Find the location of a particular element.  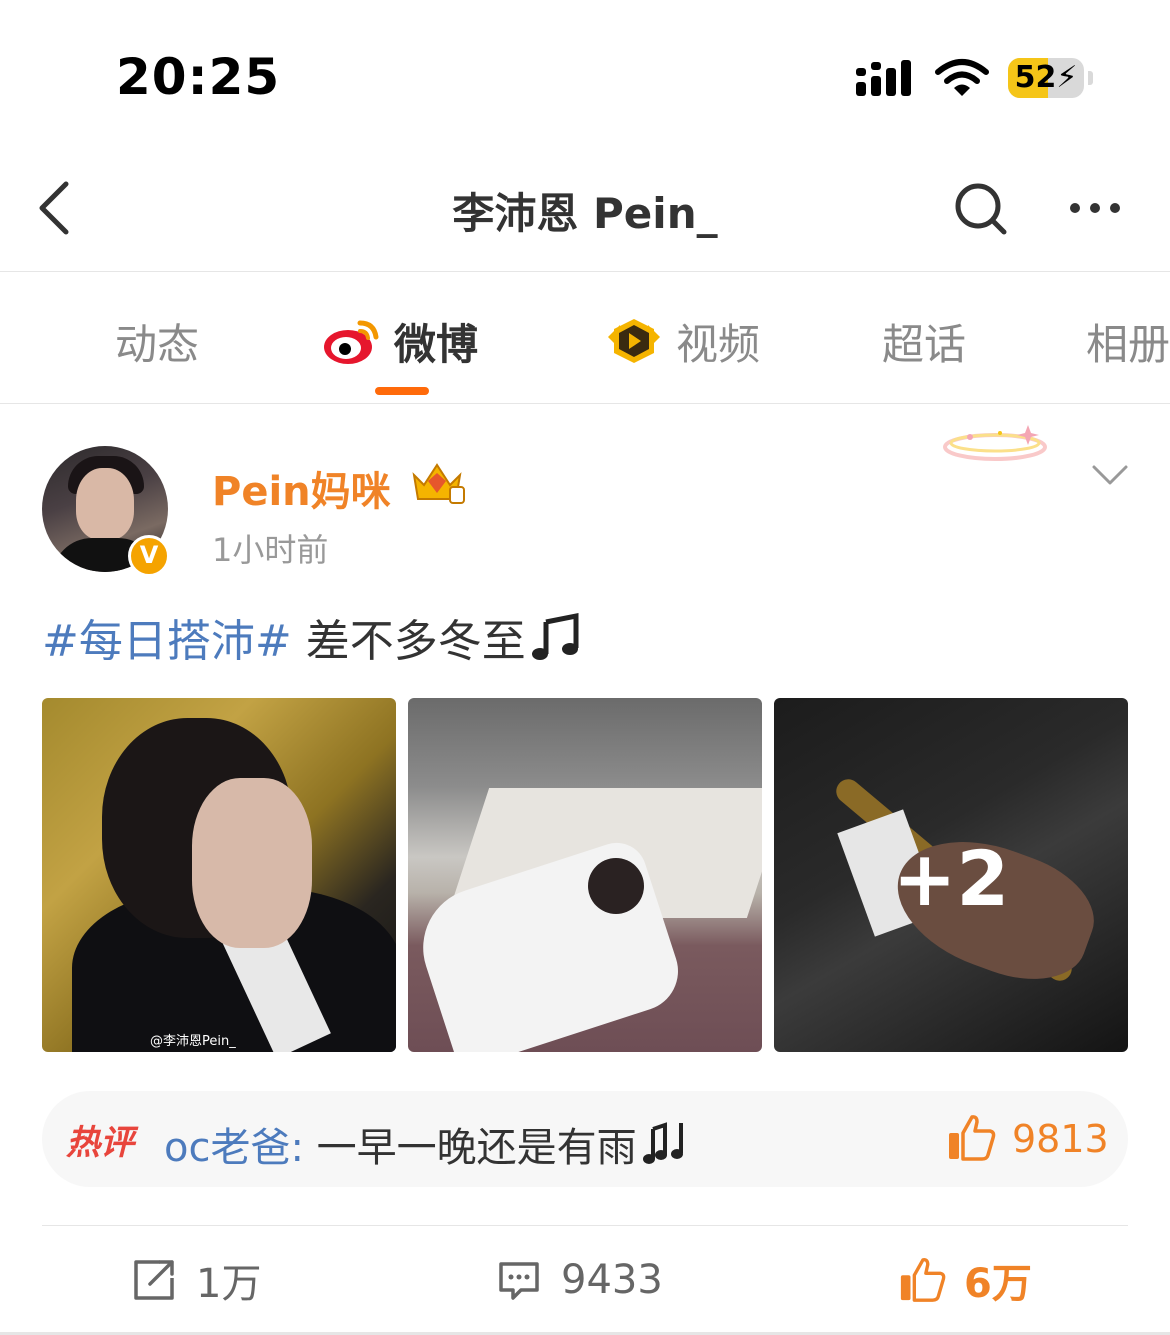

hot-comment-like-count: 9813 is located at coordinates (1060, 1139).